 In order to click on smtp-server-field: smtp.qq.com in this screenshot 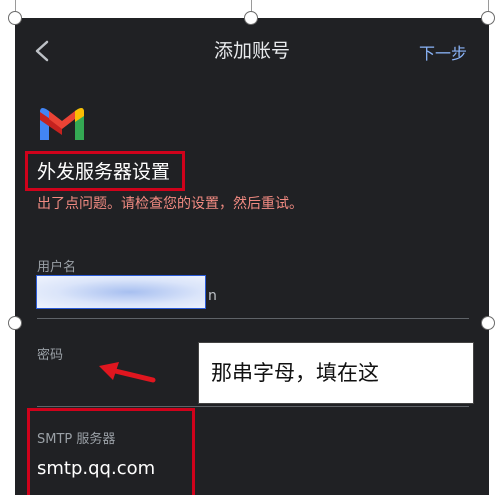, I will do `click(96, 468)`.